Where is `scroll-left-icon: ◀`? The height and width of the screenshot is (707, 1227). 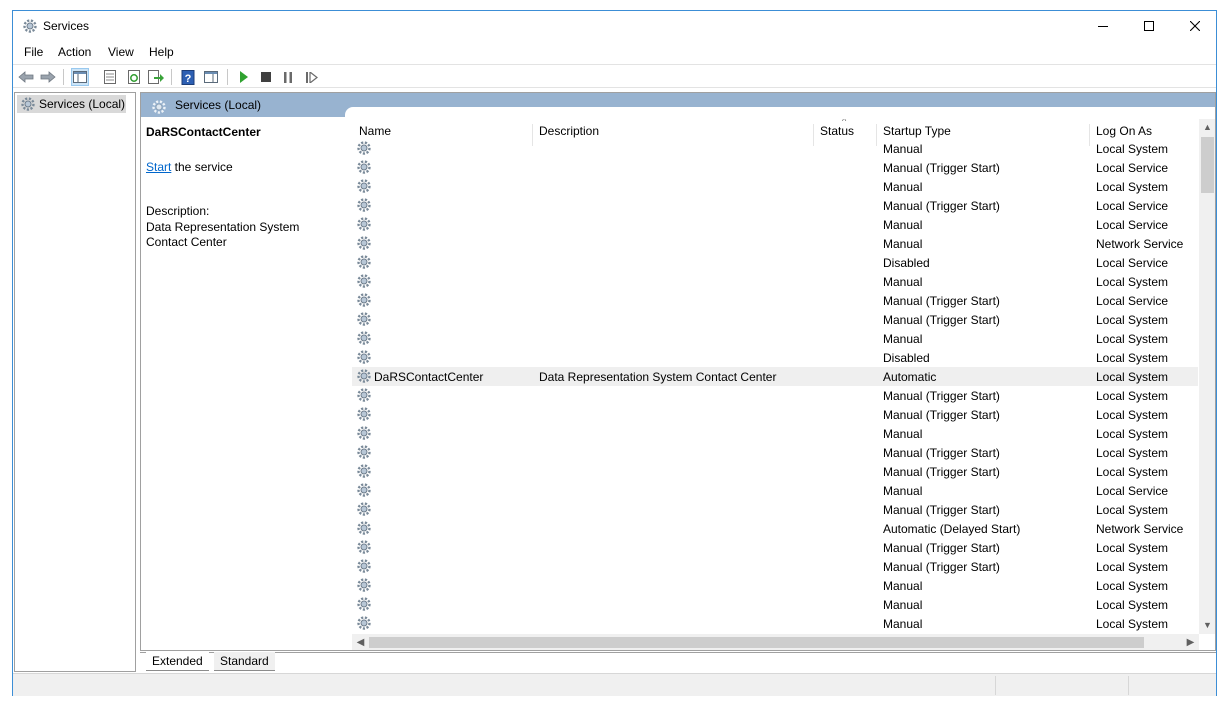
scroll-left-icon: ◀ is located at coordinates (360, 642).